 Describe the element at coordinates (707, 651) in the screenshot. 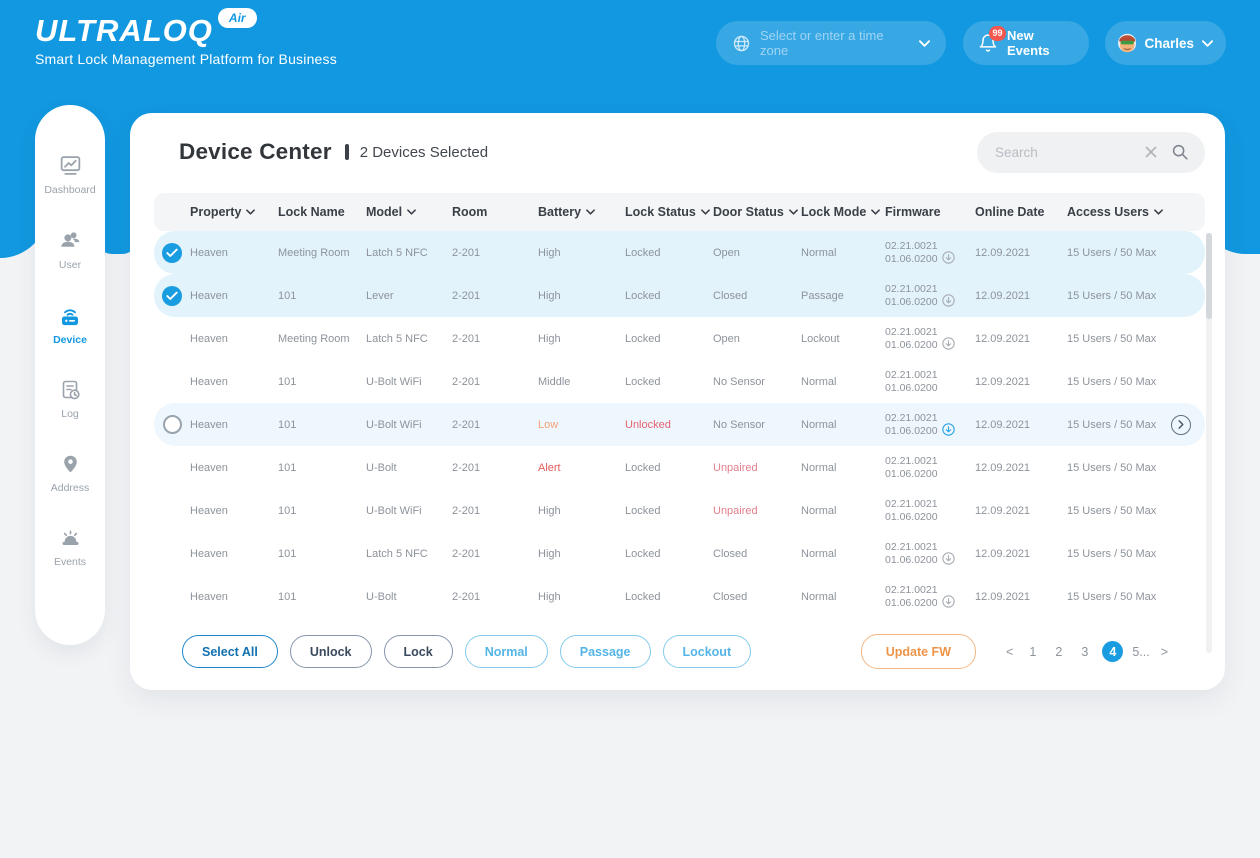

I see `lockout-button: Lockout` at that location.